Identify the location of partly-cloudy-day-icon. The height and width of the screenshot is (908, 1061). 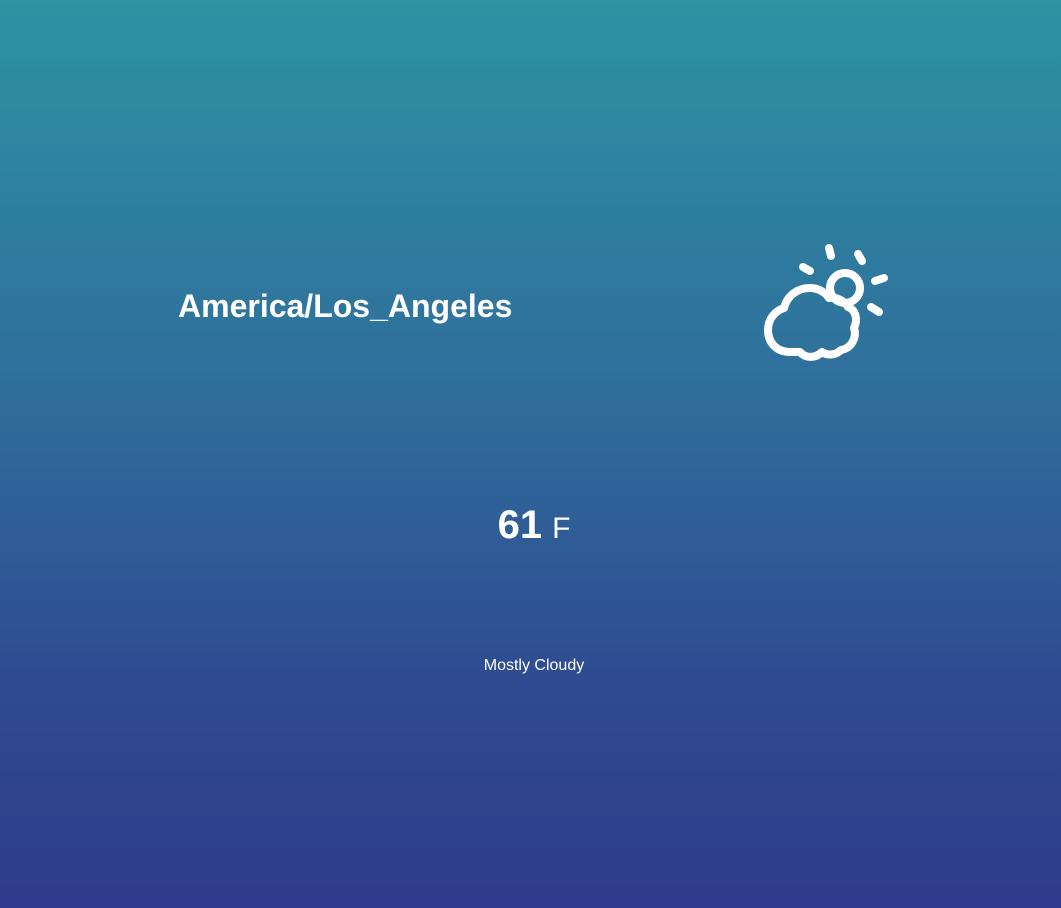
(826, 302).